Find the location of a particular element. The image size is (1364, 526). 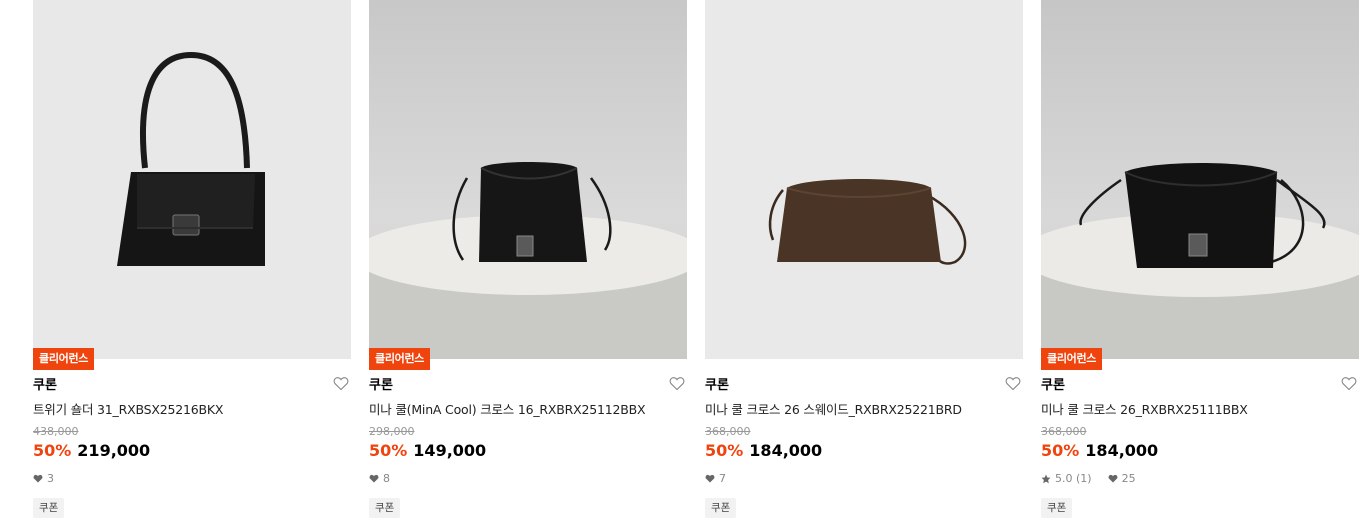

product-name: 미나 쿨 크로스 26_RXBRX25111BBX is located at coordinates (1191, 408).